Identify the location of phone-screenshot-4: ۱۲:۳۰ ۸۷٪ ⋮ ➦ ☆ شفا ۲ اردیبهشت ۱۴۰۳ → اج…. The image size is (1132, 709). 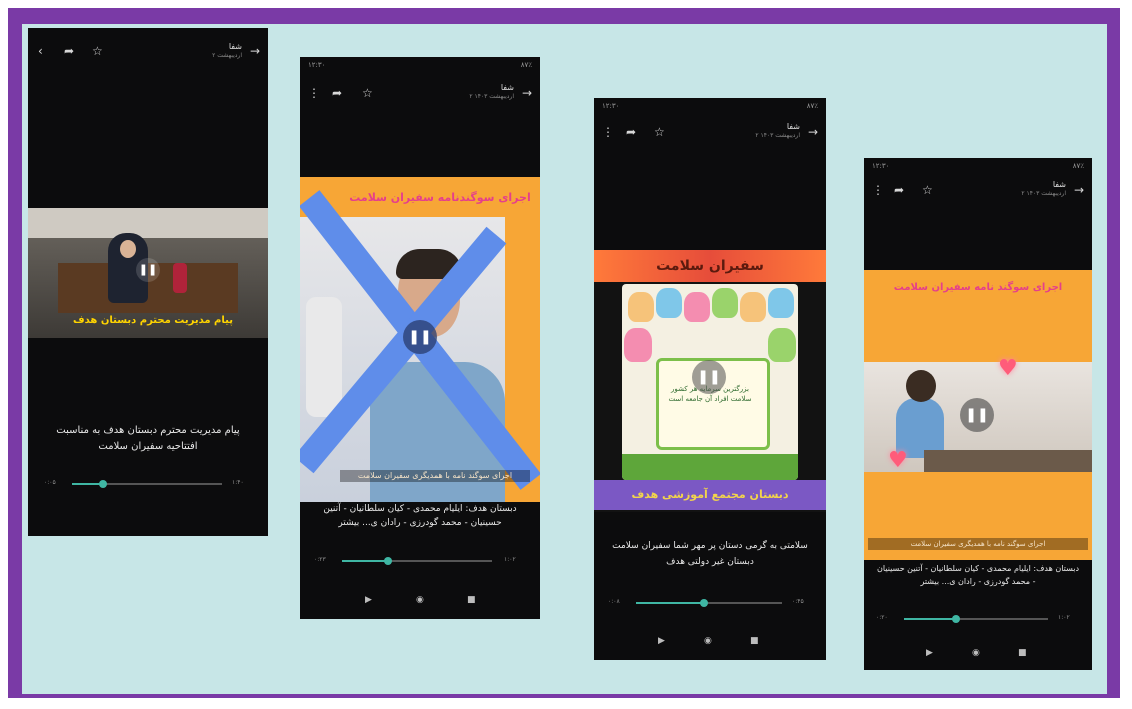
(978, 414).